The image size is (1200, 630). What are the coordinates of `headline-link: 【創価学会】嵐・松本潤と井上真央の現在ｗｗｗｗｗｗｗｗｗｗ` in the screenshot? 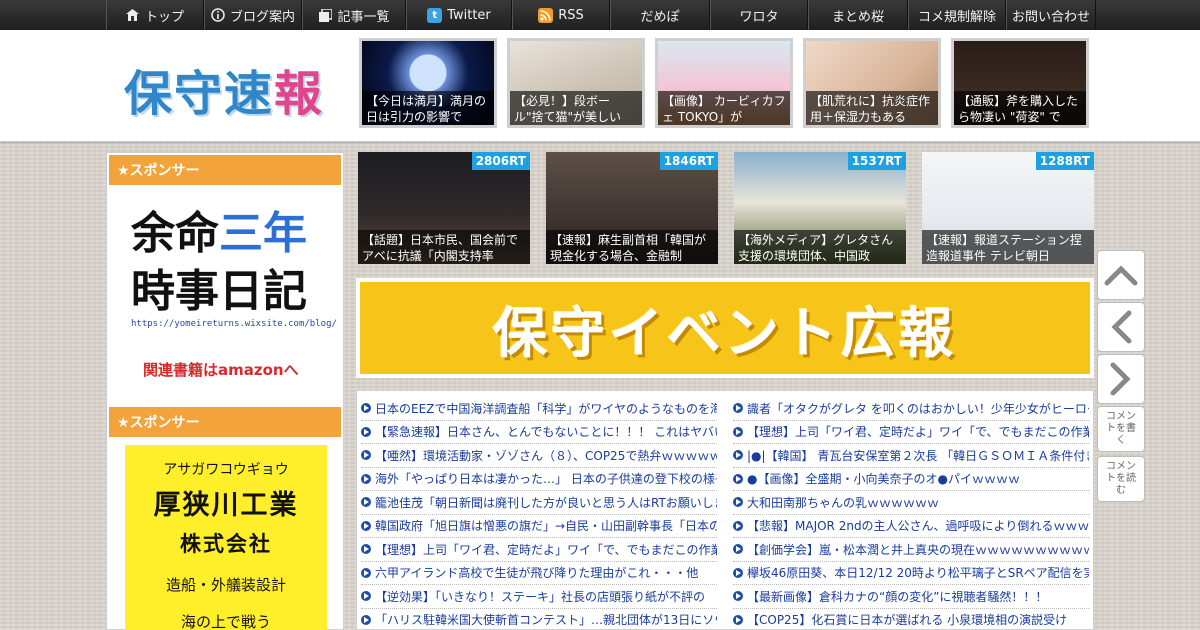 It's located at (911, 550).